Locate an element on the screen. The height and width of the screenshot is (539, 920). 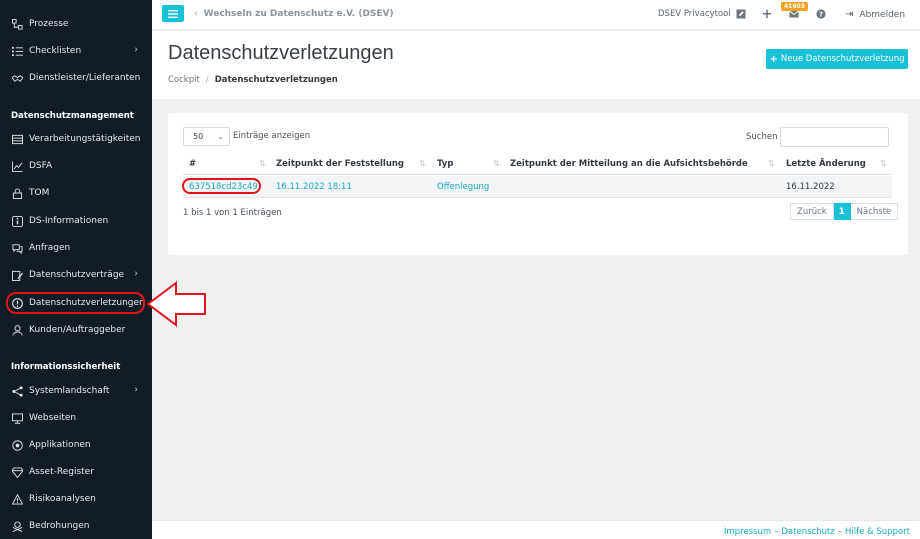
sidebar-item-bedrohungen: Bedrohungen is located at coordinates (76, 526).